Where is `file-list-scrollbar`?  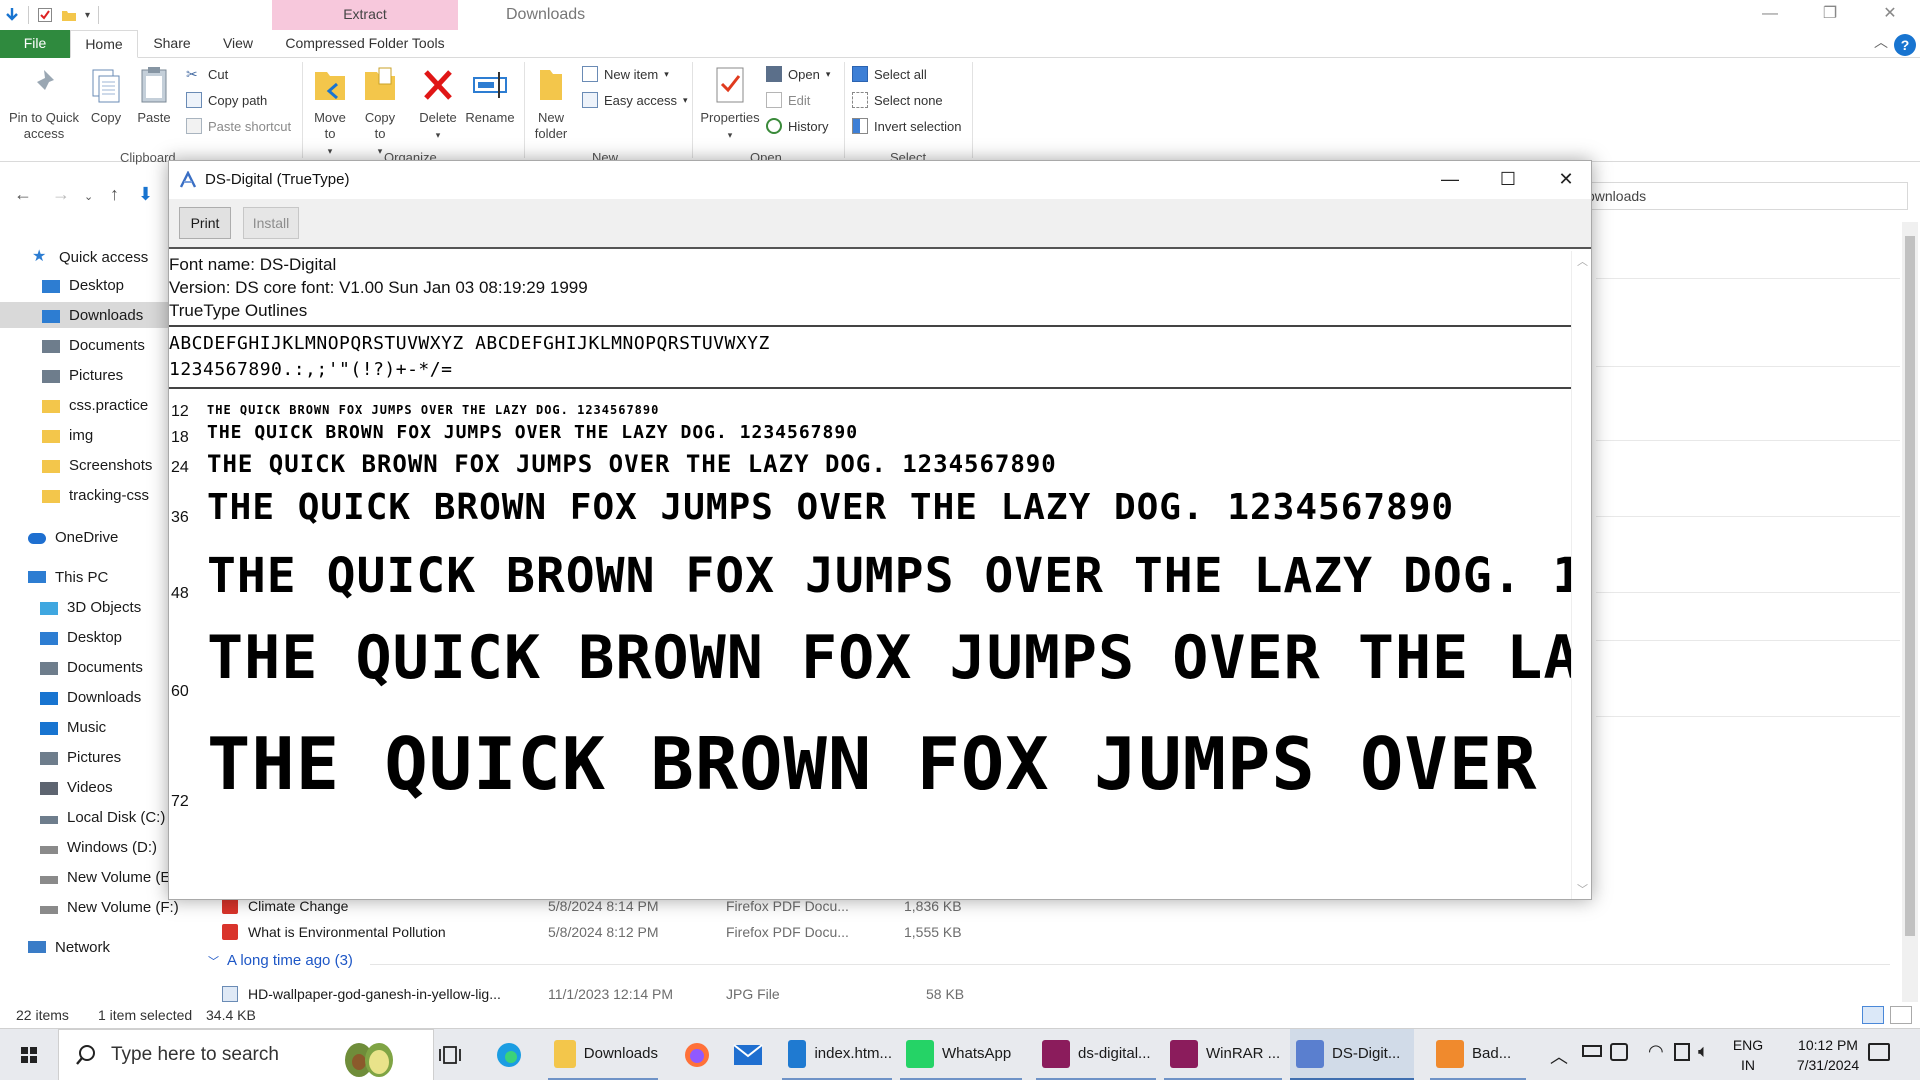
file-list-scrollbar is located at coordinates (1910, 612).